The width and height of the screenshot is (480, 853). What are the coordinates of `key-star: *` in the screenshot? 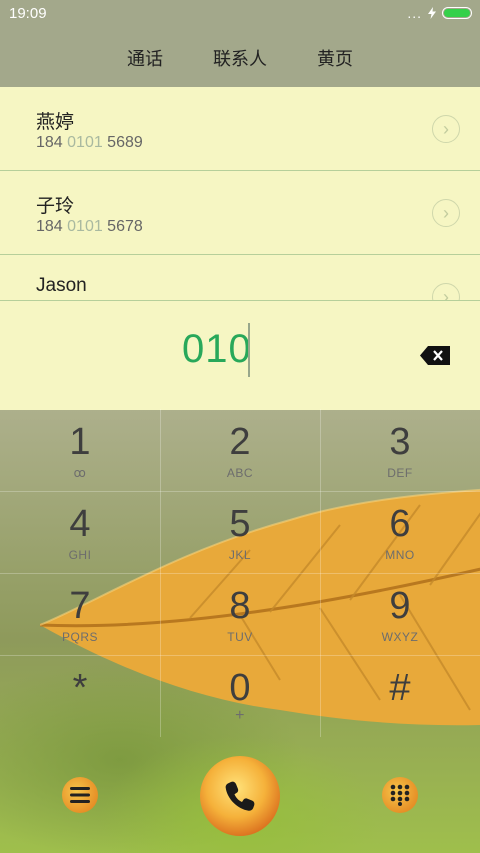 It's located at (80, 696).